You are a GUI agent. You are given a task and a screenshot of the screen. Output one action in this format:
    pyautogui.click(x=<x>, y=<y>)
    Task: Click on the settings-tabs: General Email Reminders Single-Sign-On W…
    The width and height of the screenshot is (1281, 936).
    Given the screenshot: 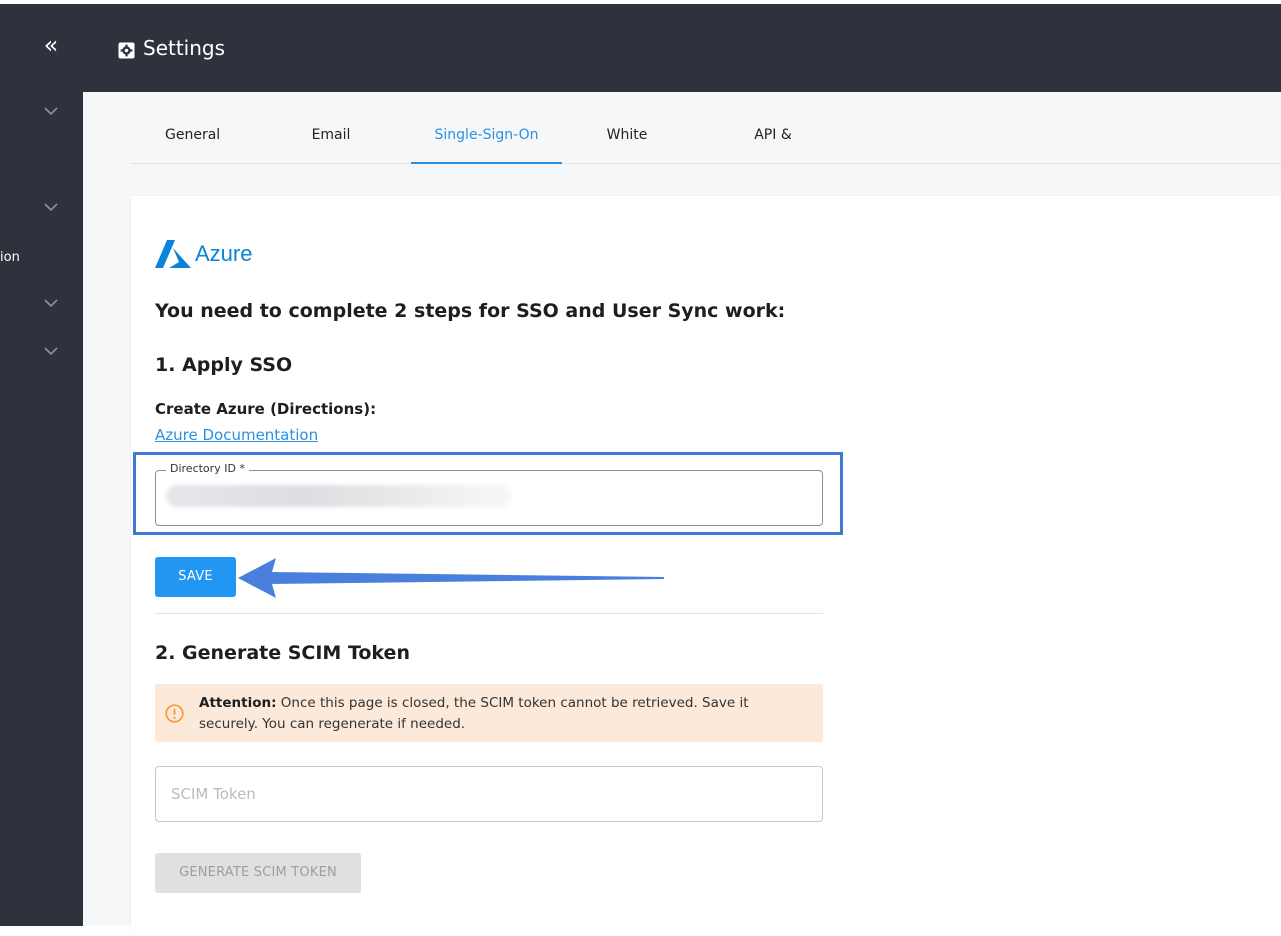 What is the action you would take?
    pyautogui.click(x=706, y=160)
    